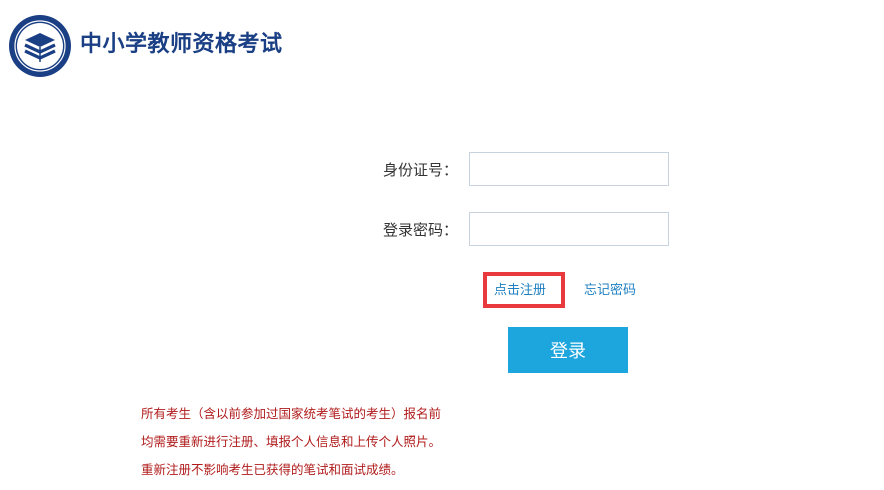  What do you see at coordinates (569, 229) in the screenshot?
I see `password-input` at bounding box center [569, 229].